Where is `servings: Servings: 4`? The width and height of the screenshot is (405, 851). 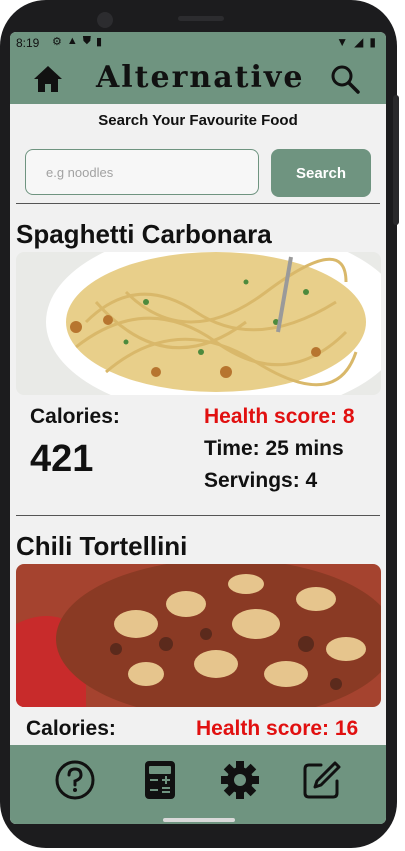 servings: Servings: 4 is located at coordinates (261, 480).